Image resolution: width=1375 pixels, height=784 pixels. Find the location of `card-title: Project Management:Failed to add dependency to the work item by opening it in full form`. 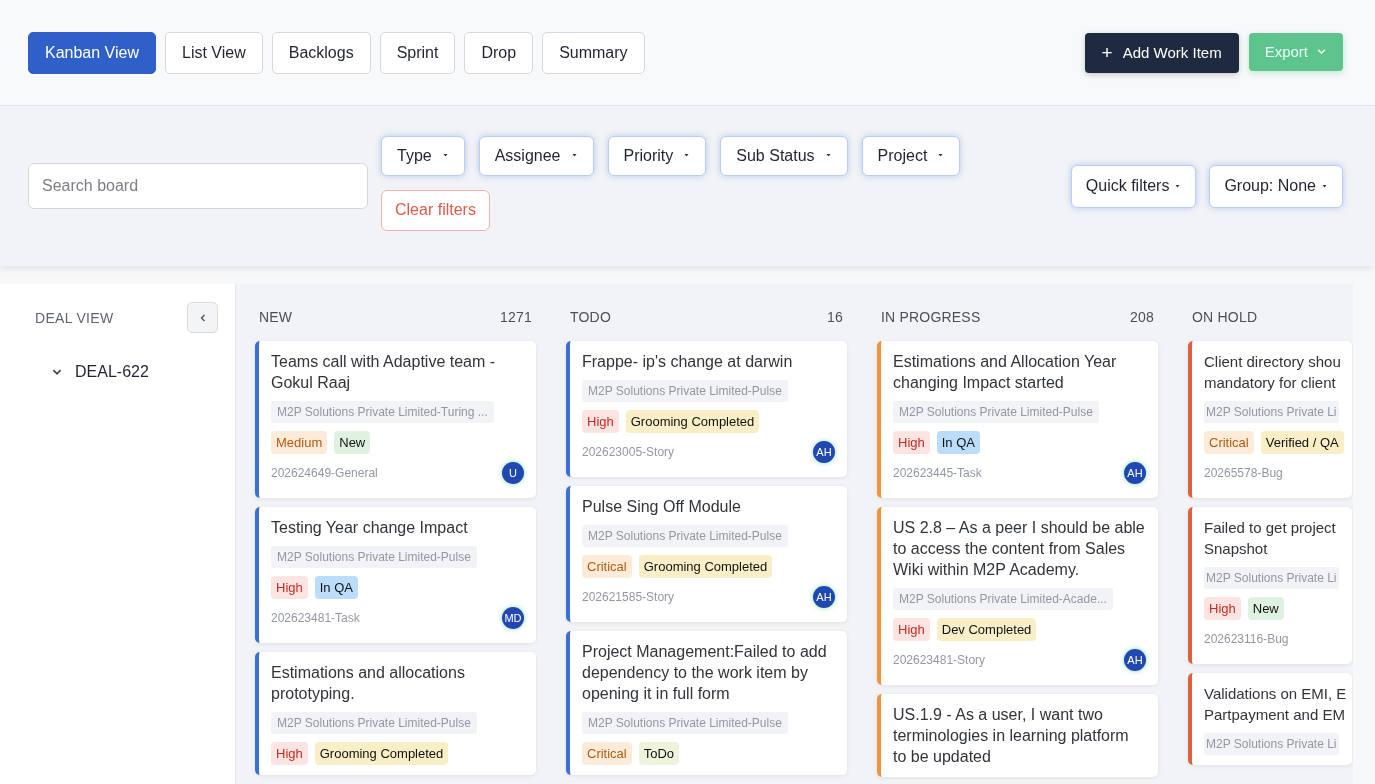

card-title: Project Management:Failed to add dependency to the work item by opening it in full form is located at coordinates (705, 673).